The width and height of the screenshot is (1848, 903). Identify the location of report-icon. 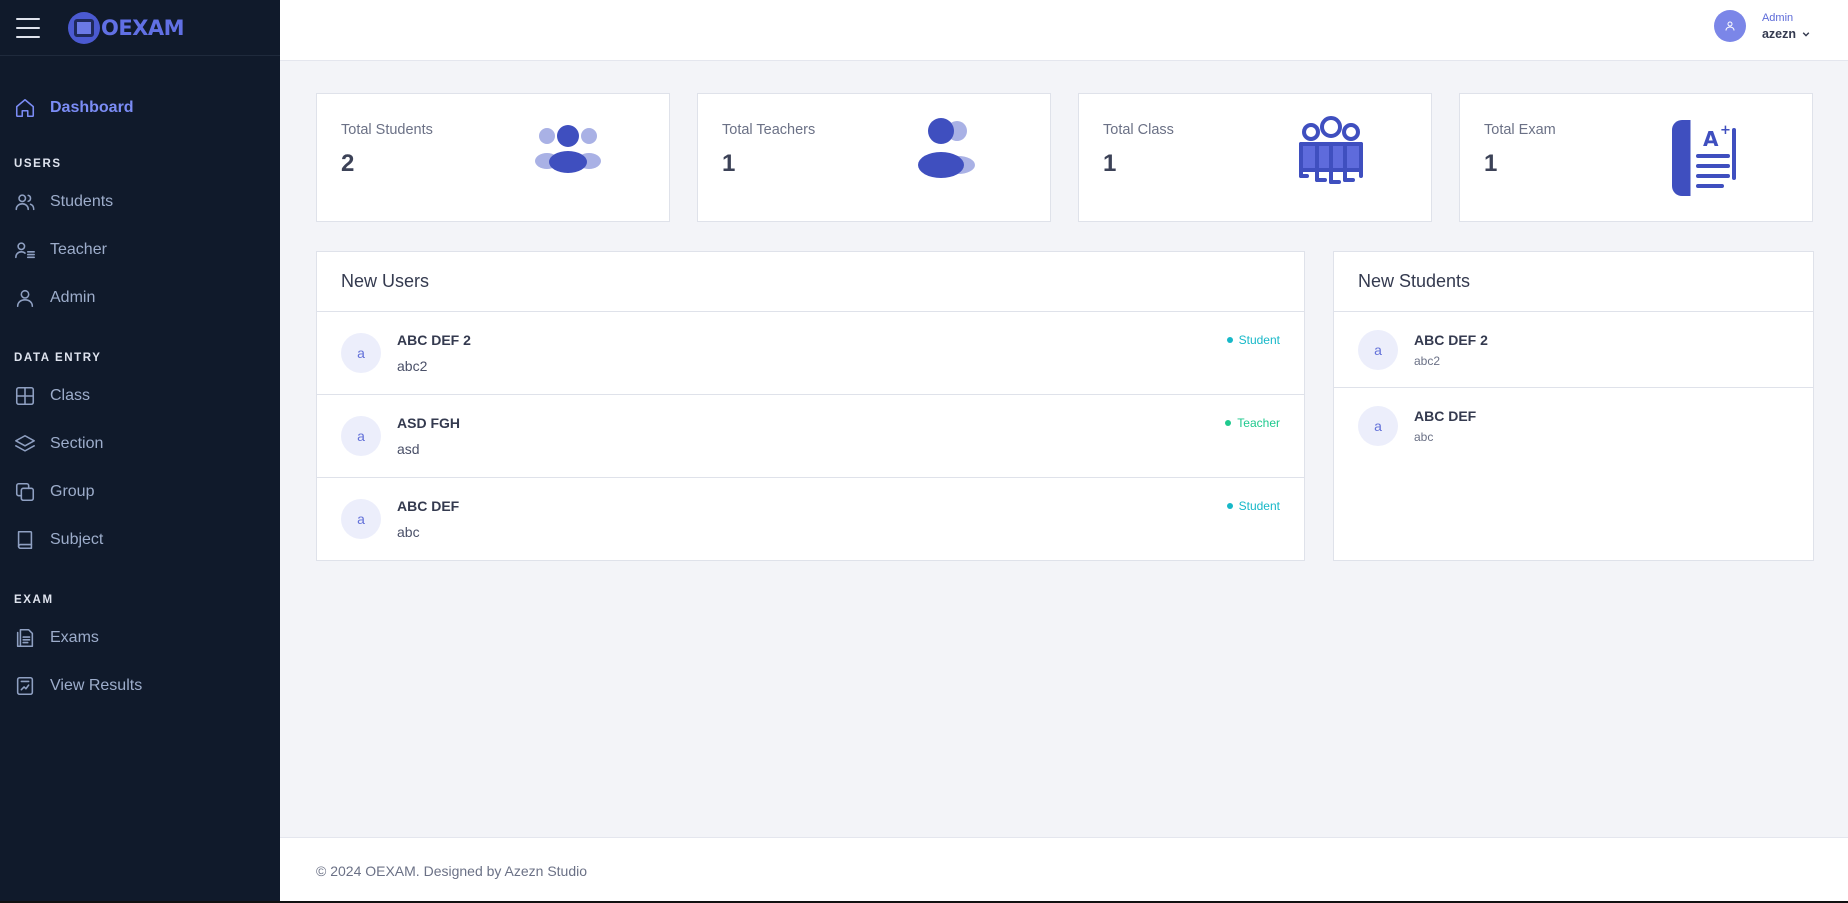
(25, 686).